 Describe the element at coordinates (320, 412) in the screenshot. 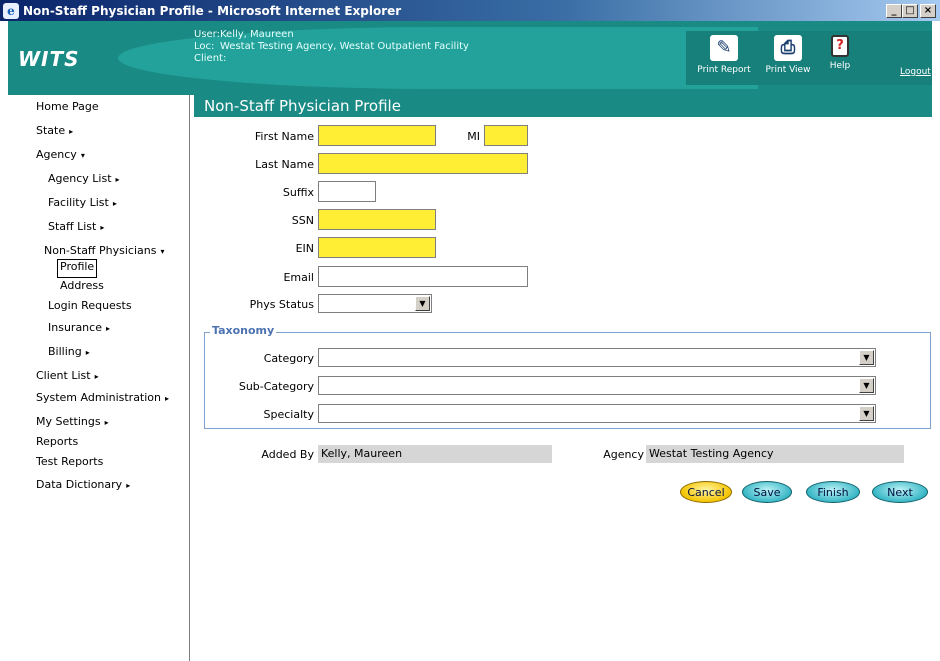

I see `specialty-value` at that location.